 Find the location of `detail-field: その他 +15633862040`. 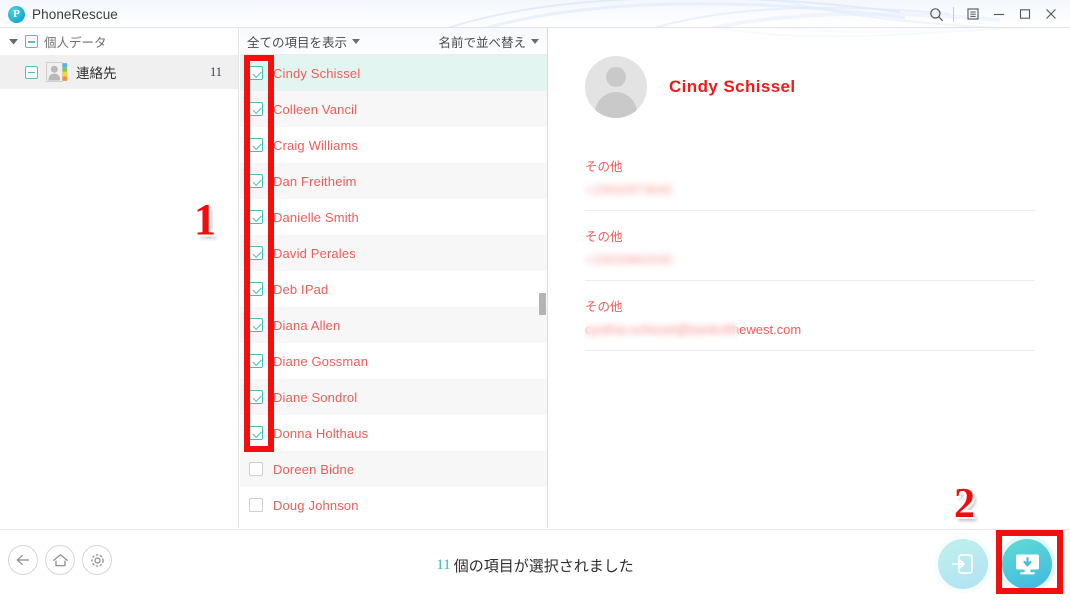

detail-field: その他 +15633862040 is located at coordinates (810, 253).